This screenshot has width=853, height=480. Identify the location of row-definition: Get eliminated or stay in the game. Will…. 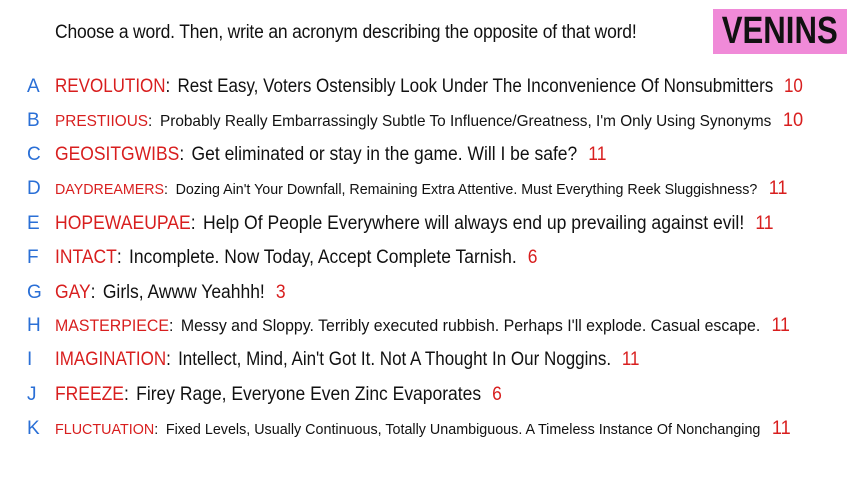
(384, 154).